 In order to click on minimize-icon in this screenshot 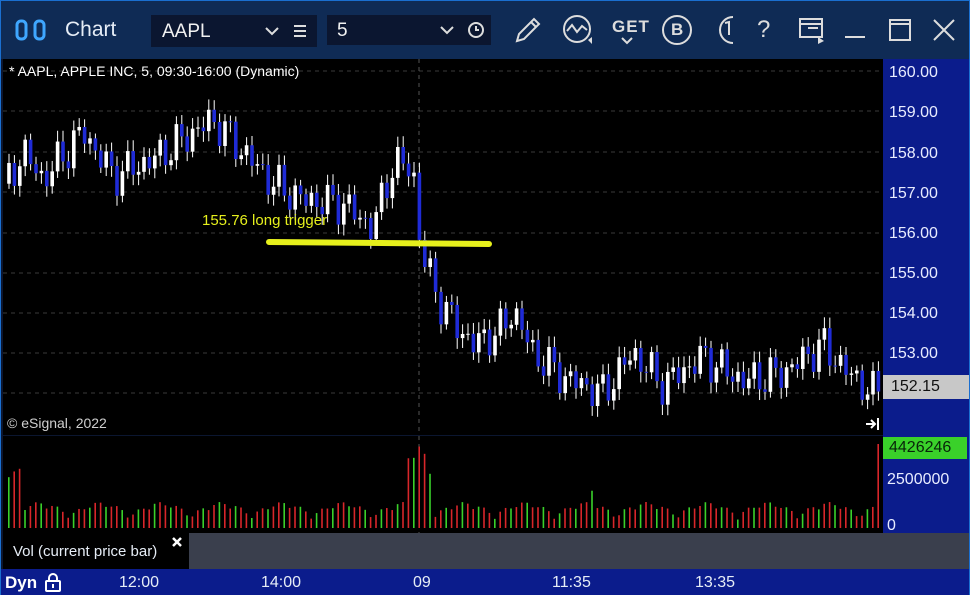, I will do `click(856, 30)`.